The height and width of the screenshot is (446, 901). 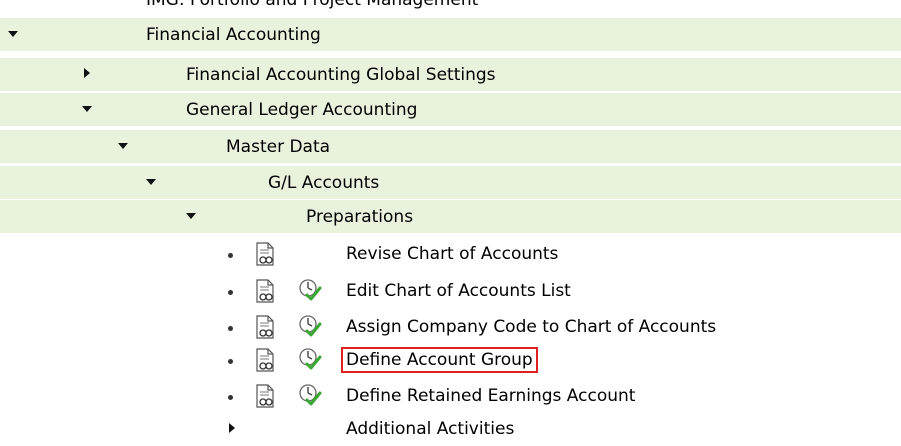 What do you see at coordinates (450, 217) in the screenshot?
I see `tree-node-preparations: Preparations` at bounding box center [450, 217].